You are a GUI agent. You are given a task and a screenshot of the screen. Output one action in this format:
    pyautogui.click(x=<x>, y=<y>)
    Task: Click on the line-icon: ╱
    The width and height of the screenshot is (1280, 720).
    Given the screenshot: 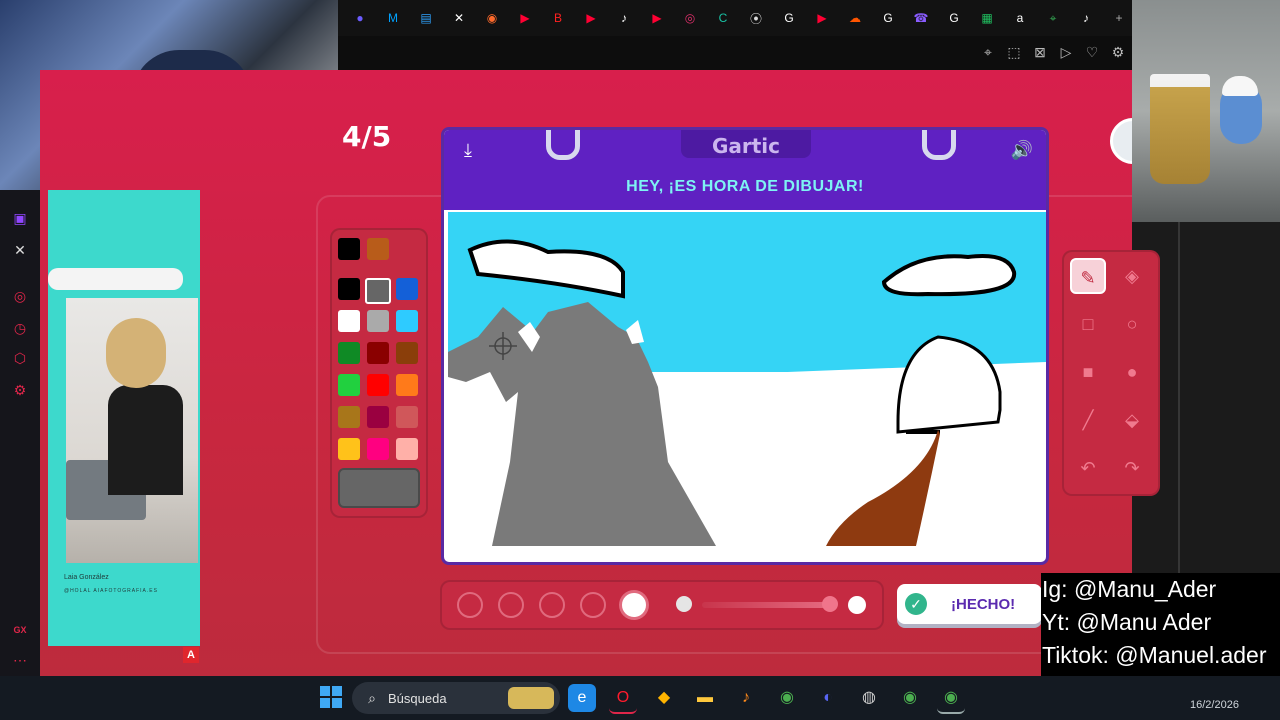 What is the action you would take?
    pyautogui.click(x=1088, y=420)
    